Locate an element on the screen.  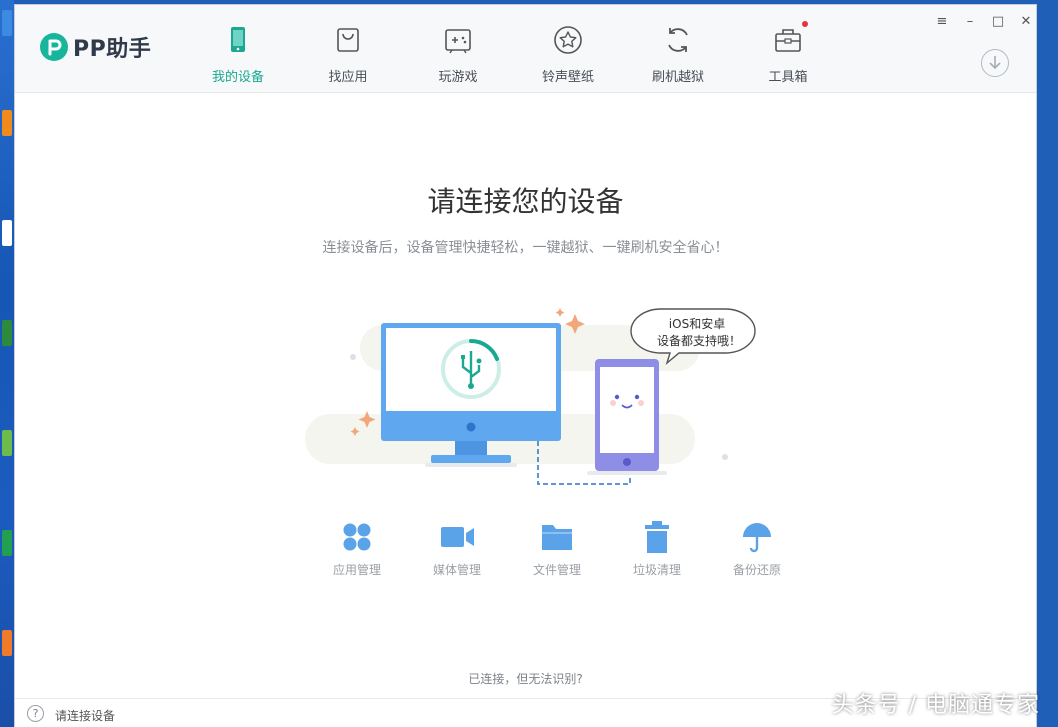
menu-button: ≡ is located at coordinates (942, 21).